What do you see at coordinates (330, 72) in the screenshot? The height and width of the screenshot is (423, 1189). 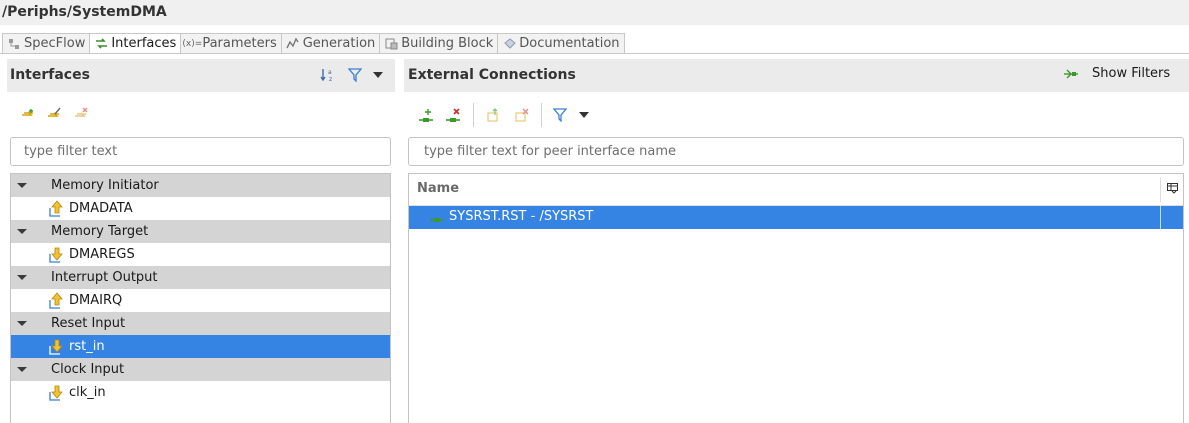 I see `svg-text: a` at bounding box center [330, 72].